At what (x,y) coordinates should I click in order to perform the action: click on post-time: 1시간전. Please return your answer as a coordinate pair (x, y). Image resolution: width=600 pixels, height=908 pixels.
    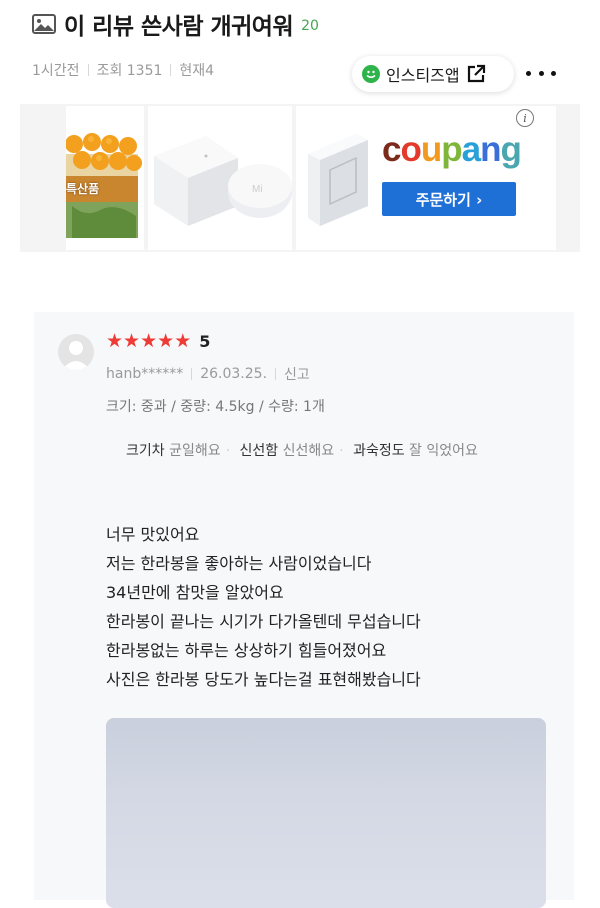
    Looking at the image, I should click on (56, 71).